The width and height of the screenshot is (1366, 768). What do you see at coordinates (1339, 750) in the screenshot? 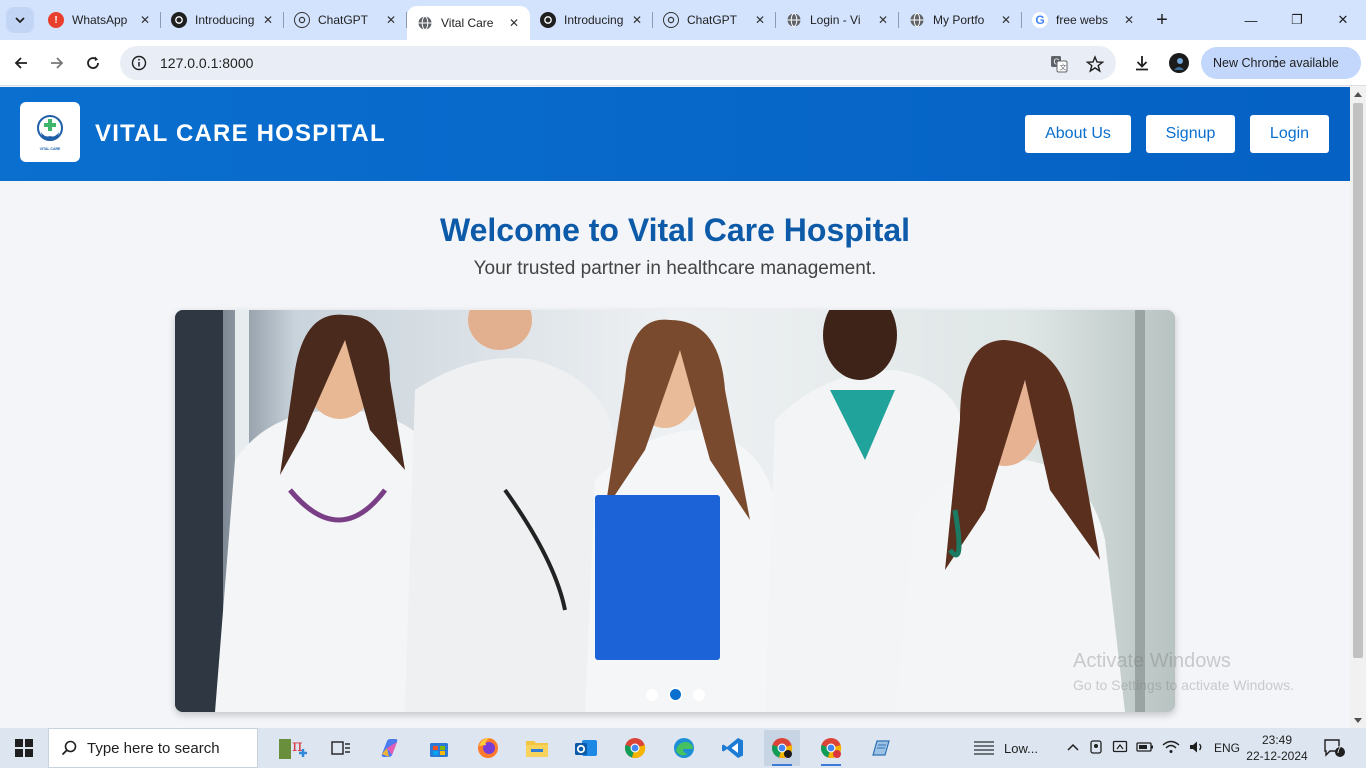
I see `notification-count: 7` at bounding box center [1339, 750].